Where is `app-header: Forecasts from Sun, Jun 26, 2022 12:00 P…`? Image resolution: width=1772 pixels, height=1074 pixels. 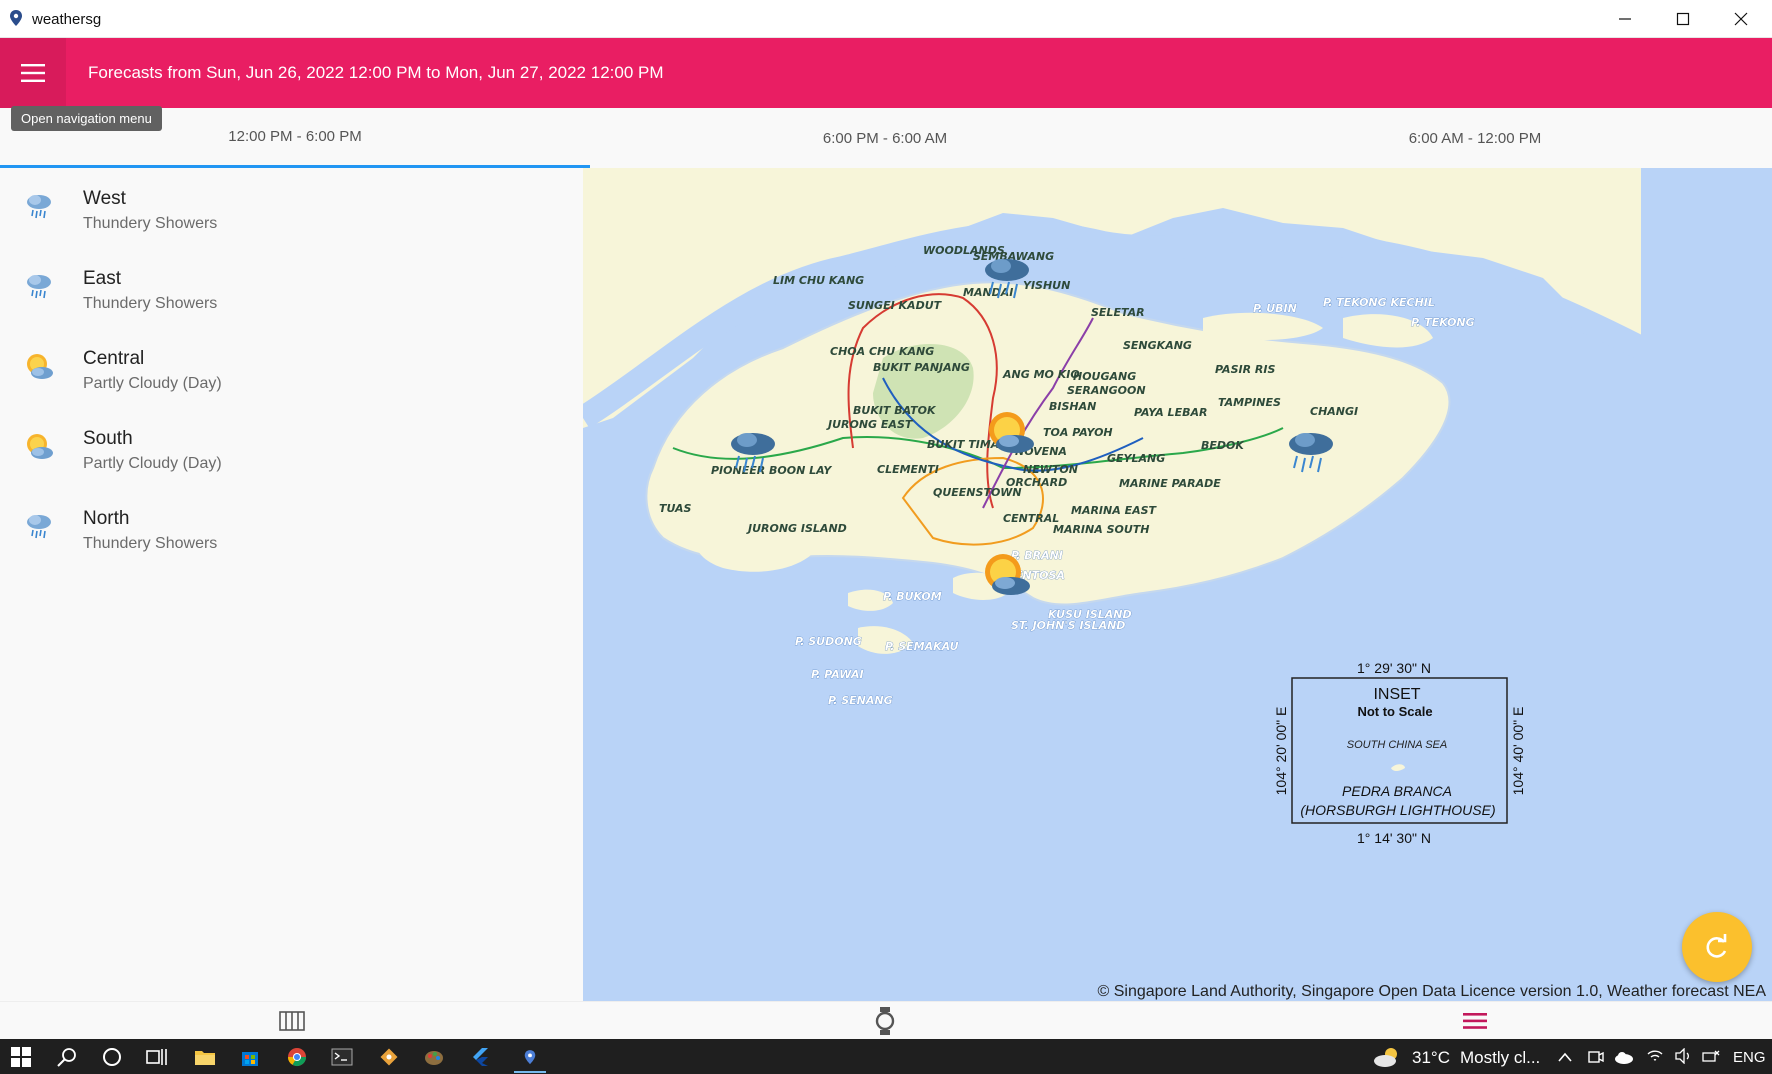 app-header: Forecasts from Sun, Jun 26, 2022 12:00 P… is located at coordinates (886, 73).